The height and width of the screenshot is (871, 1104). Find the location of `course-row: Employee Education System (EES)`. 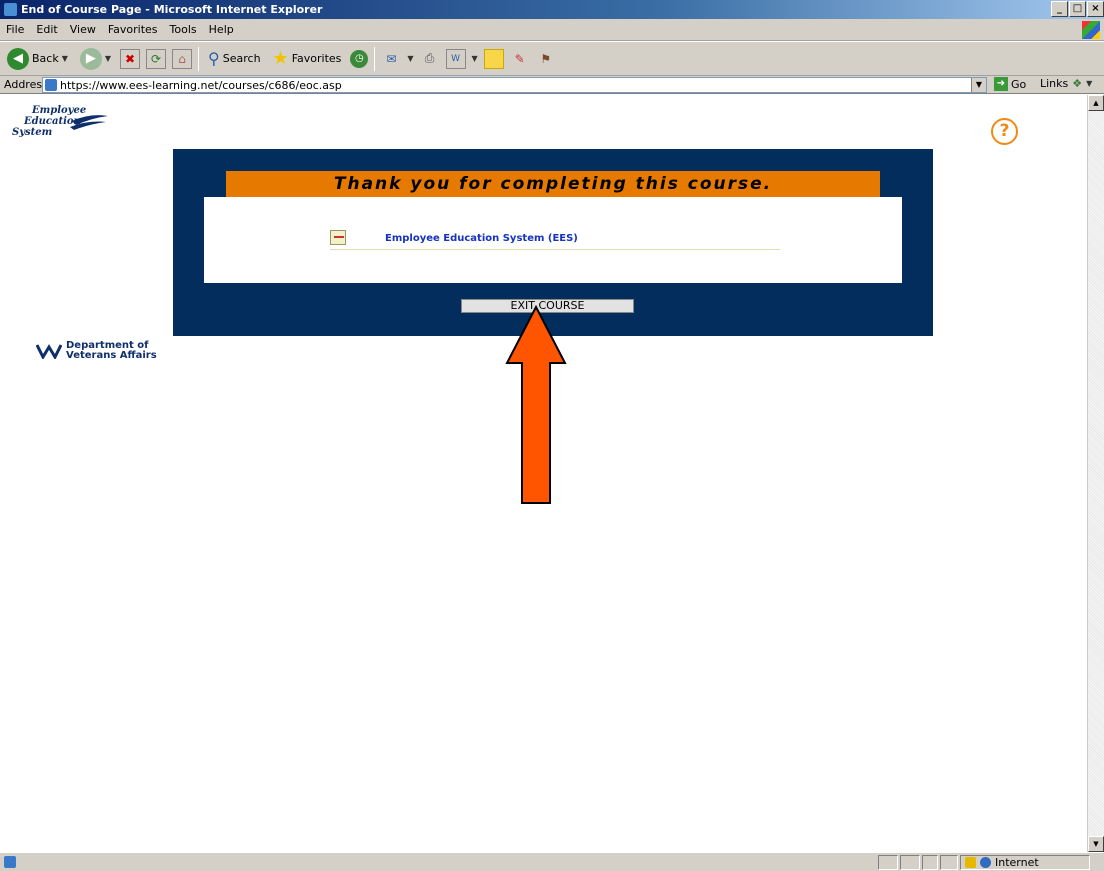

course-row: Employee Education System (EES) is located at coordinates (555, 240).